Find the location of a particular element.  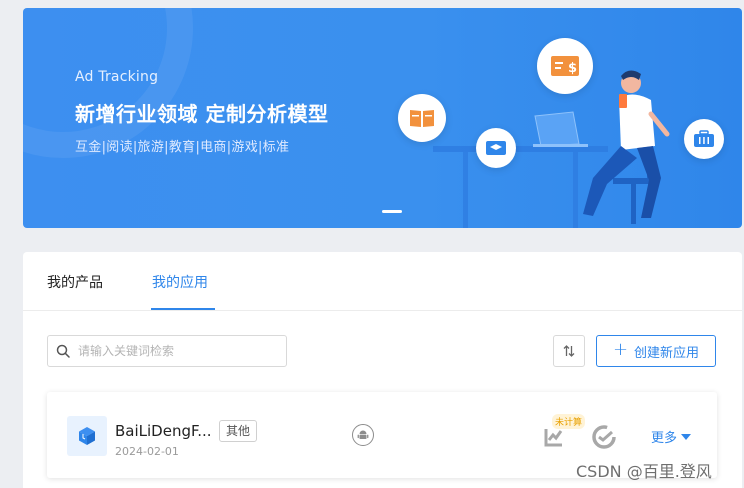

open-book-icon is located at coordinates (422, 118).